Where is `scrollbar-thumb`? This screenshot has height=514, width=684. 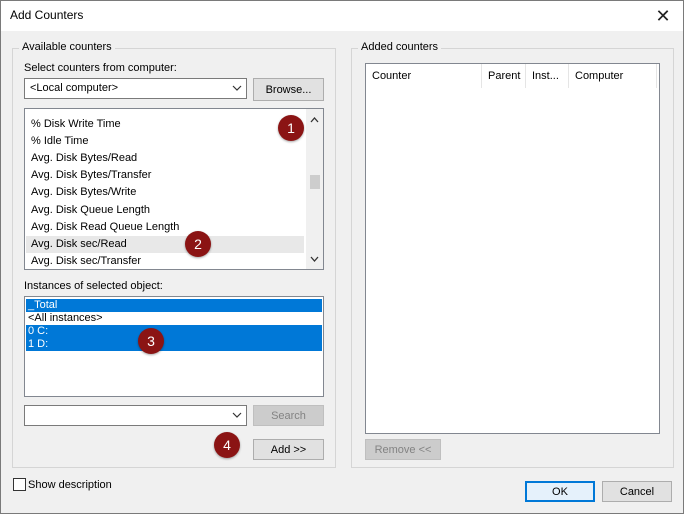
scrollbar-thumb is located at coordinates (315, 182).